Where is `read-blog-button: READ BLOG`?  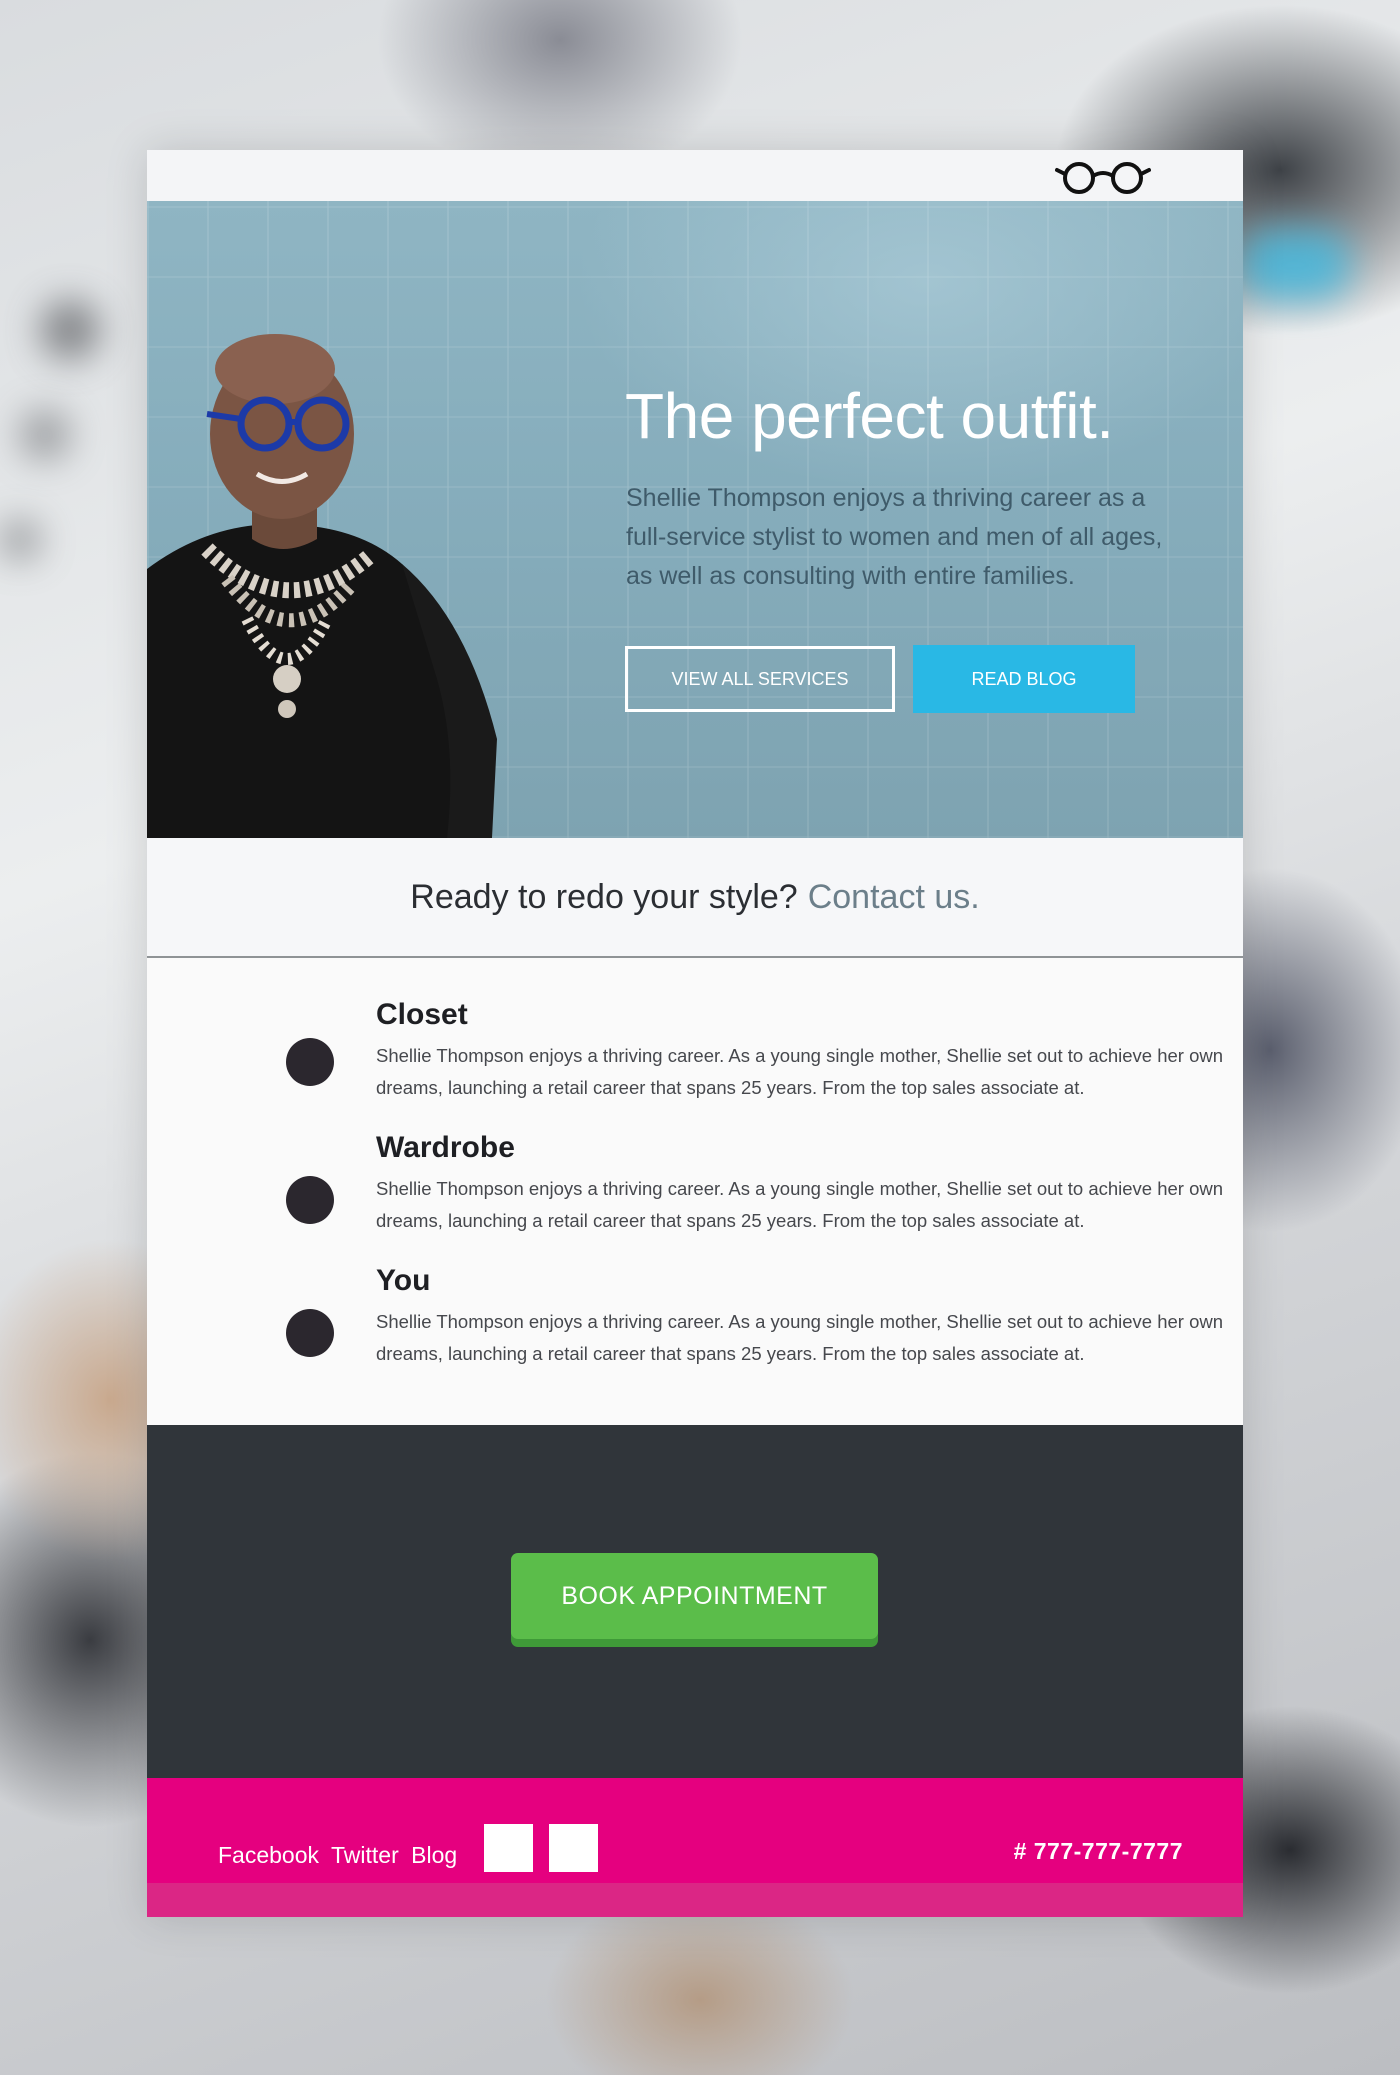
read-blog-button: READ BLOG is located at coordinates (1024, 679).